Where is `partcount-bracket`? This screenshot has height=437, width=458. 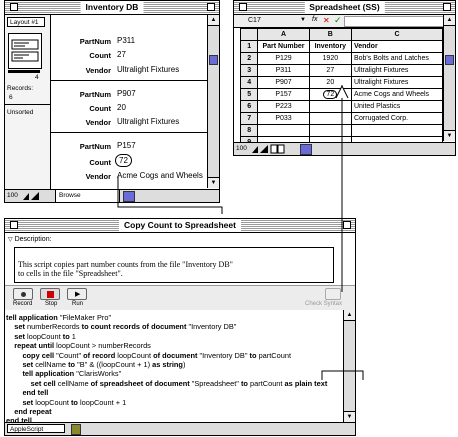 partcount-bracket is located at coordinates (342, 375).